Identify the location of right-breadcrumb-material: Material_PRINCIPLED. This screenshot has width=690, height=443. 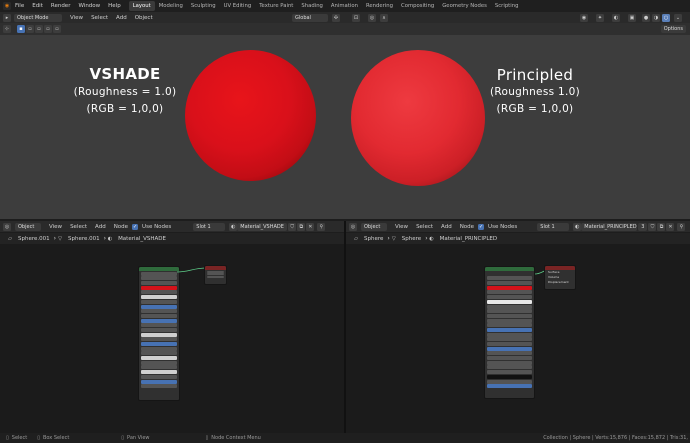
(469, 239).